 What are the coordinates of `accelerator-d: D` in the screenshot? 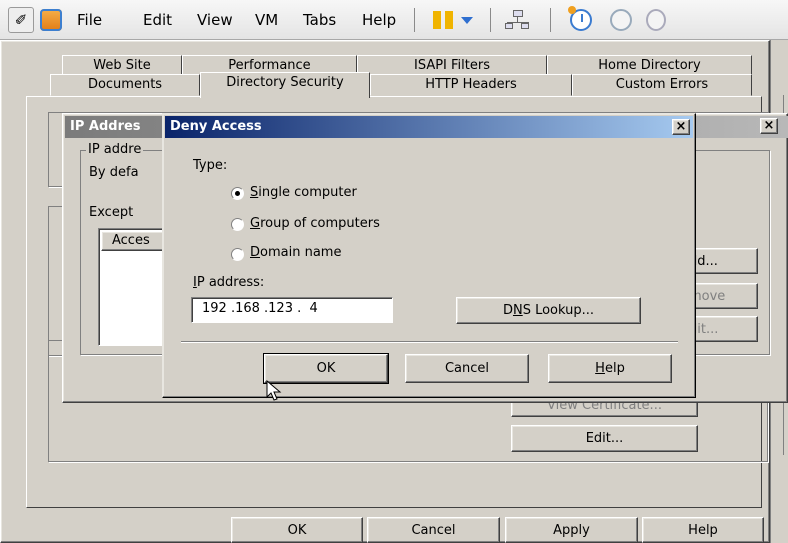 It's located at (255, 252).